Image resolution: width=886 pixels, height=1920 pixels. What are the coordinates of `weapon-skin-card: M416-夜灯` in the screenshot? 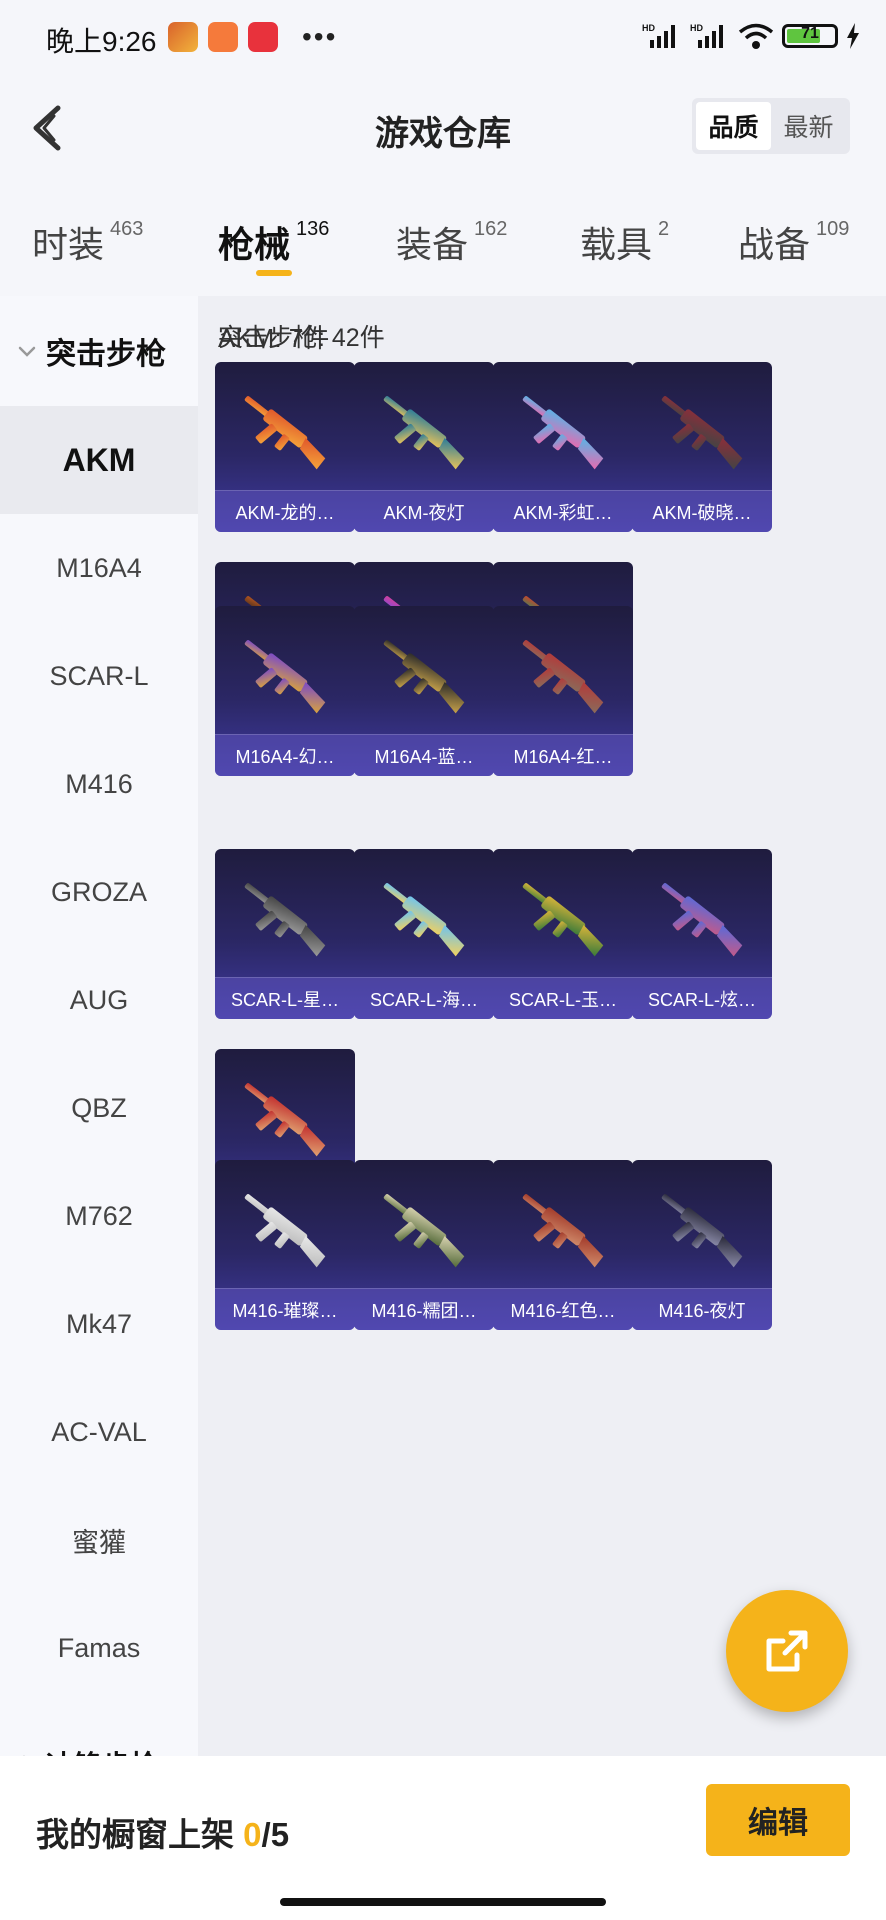 It's located at (702, 1245).